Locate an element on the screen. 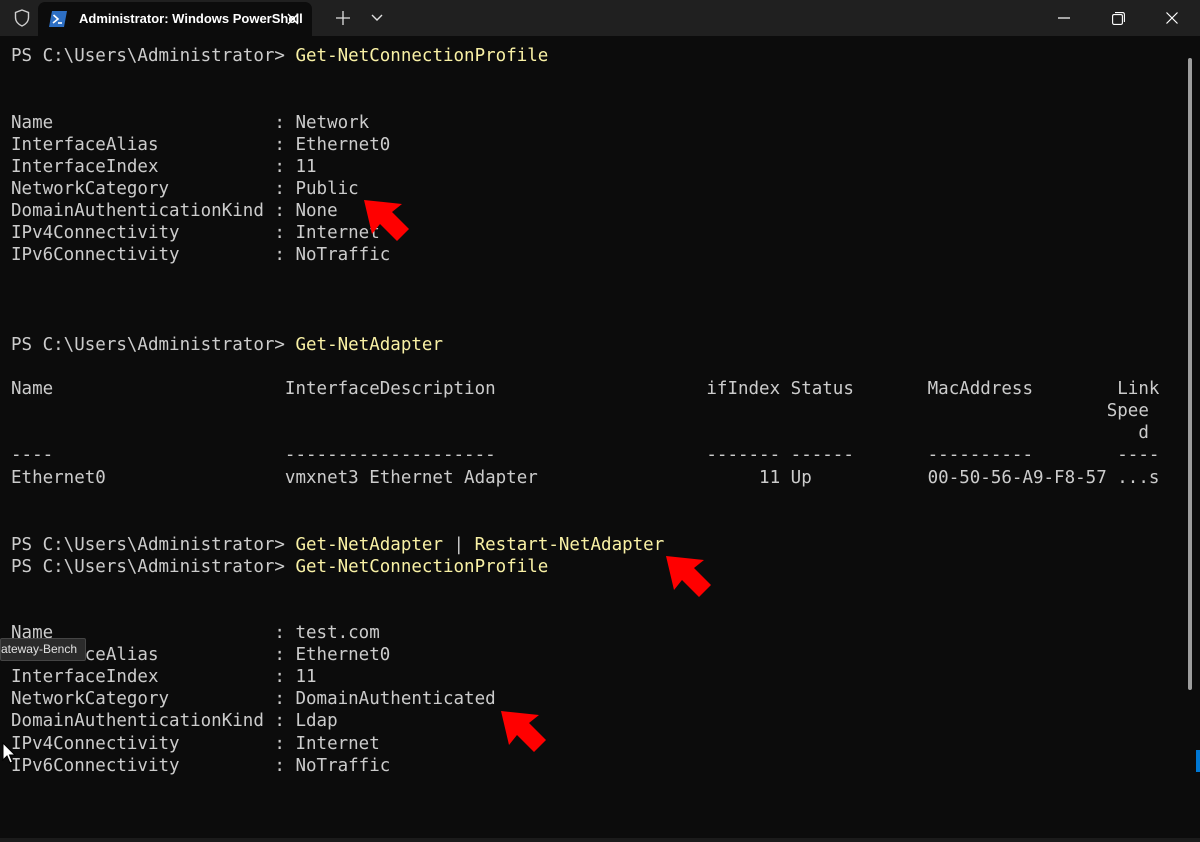  mouse-cursor-icon is located at coordinates (9, 753).